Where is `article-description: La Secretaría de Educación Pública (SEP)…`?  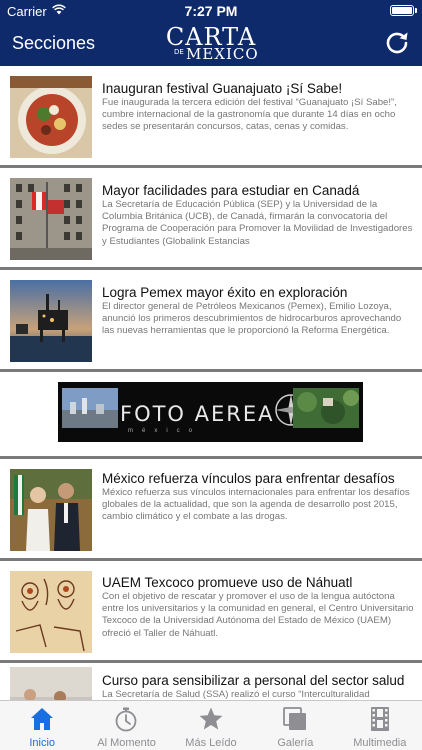
article-description: La Secretaría de Educación Pública (SEP)… is located at coordinates (257, 223).